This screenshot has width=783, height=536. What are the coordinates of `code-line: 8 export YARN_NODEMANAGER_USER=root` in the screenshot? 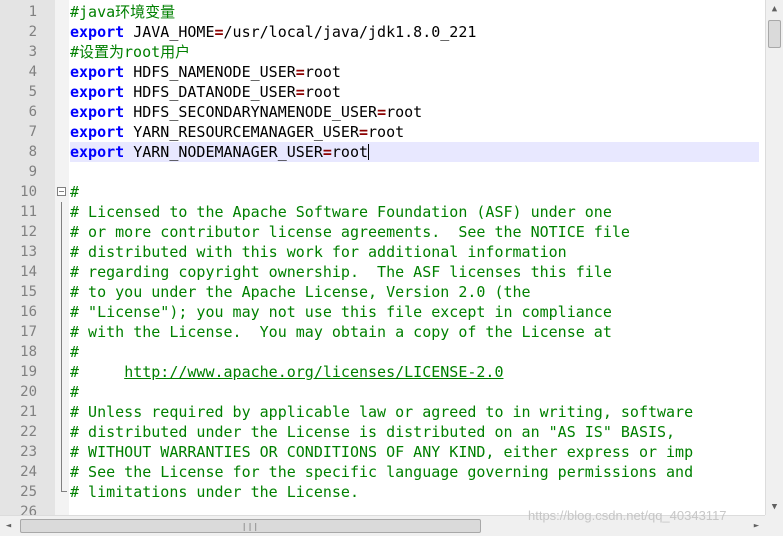 It's located at (382, 152).